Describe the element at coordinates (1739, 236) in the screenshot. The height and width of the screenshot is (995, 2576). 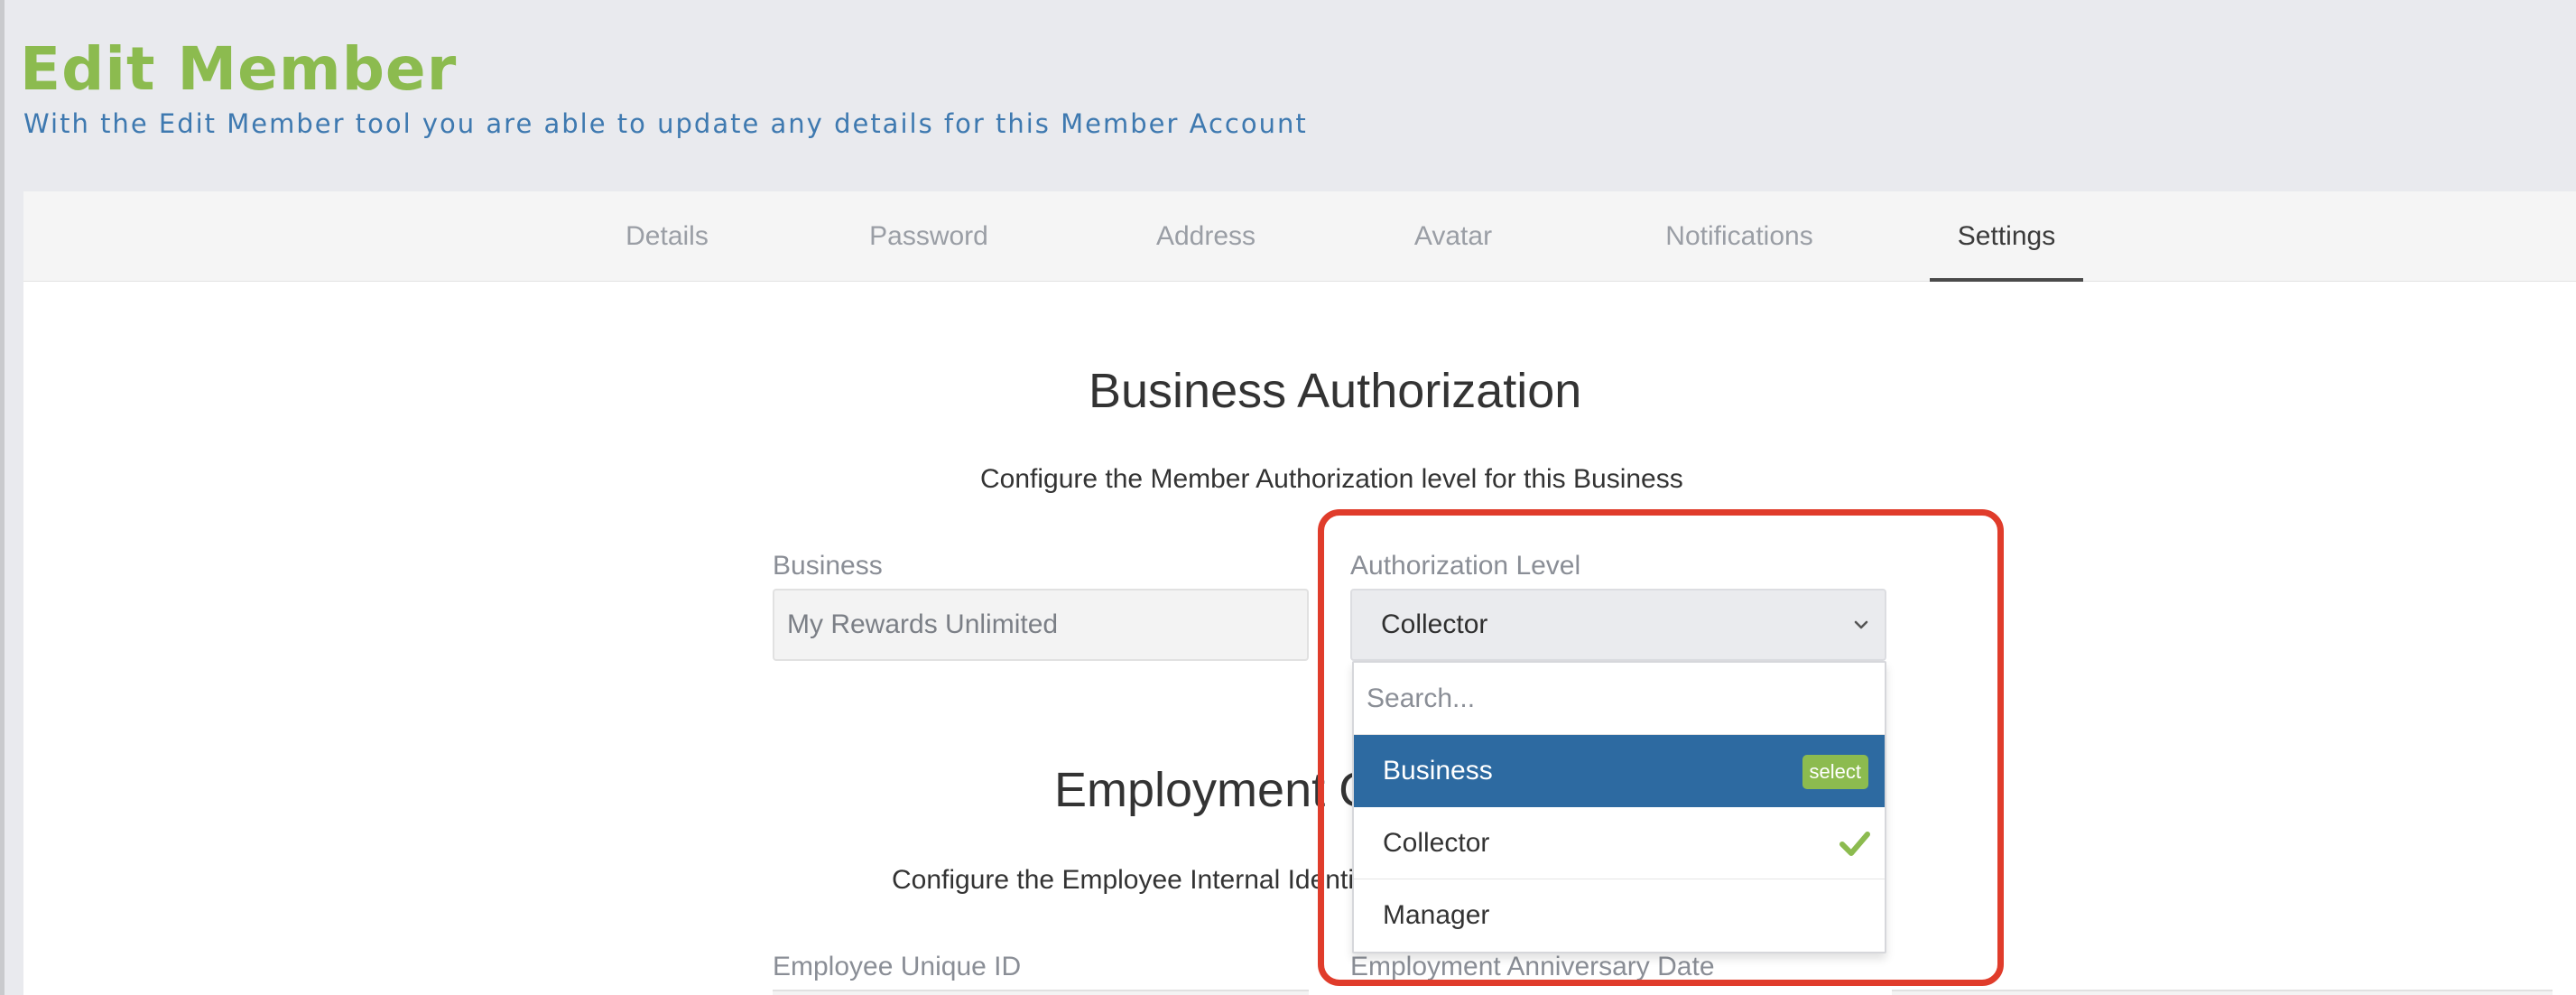
I see `tab-notifications: Notifications` at that location.